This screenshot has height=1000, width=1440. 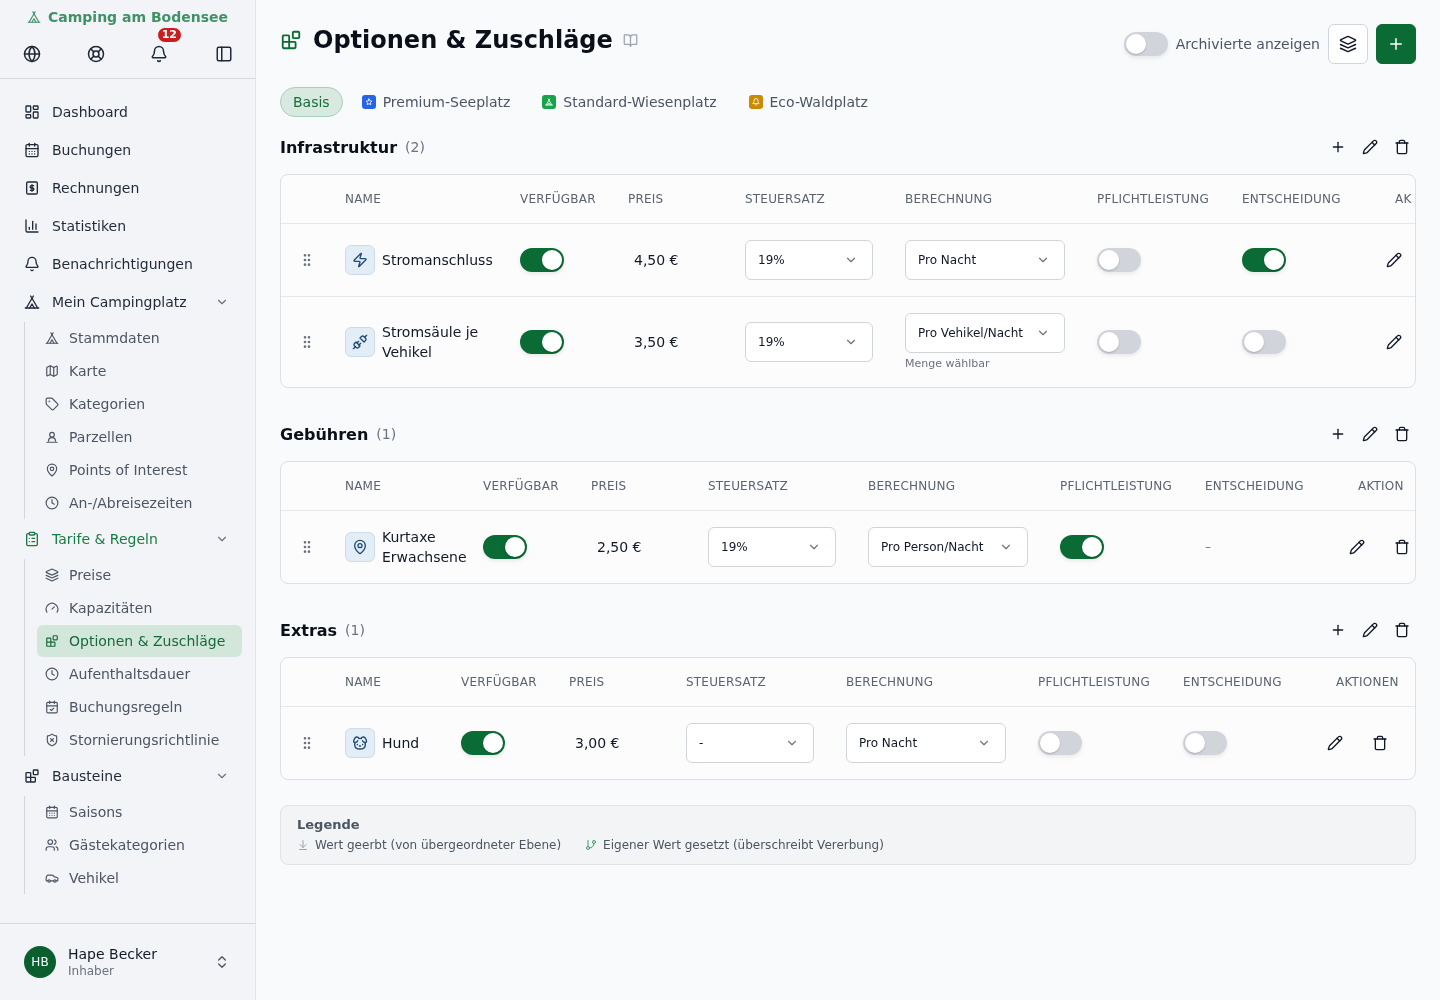 What do you see at coordinates (437, 260) in the screenshot?
I see `option-name: Stromanschluss` at bounding box center [437, 260].